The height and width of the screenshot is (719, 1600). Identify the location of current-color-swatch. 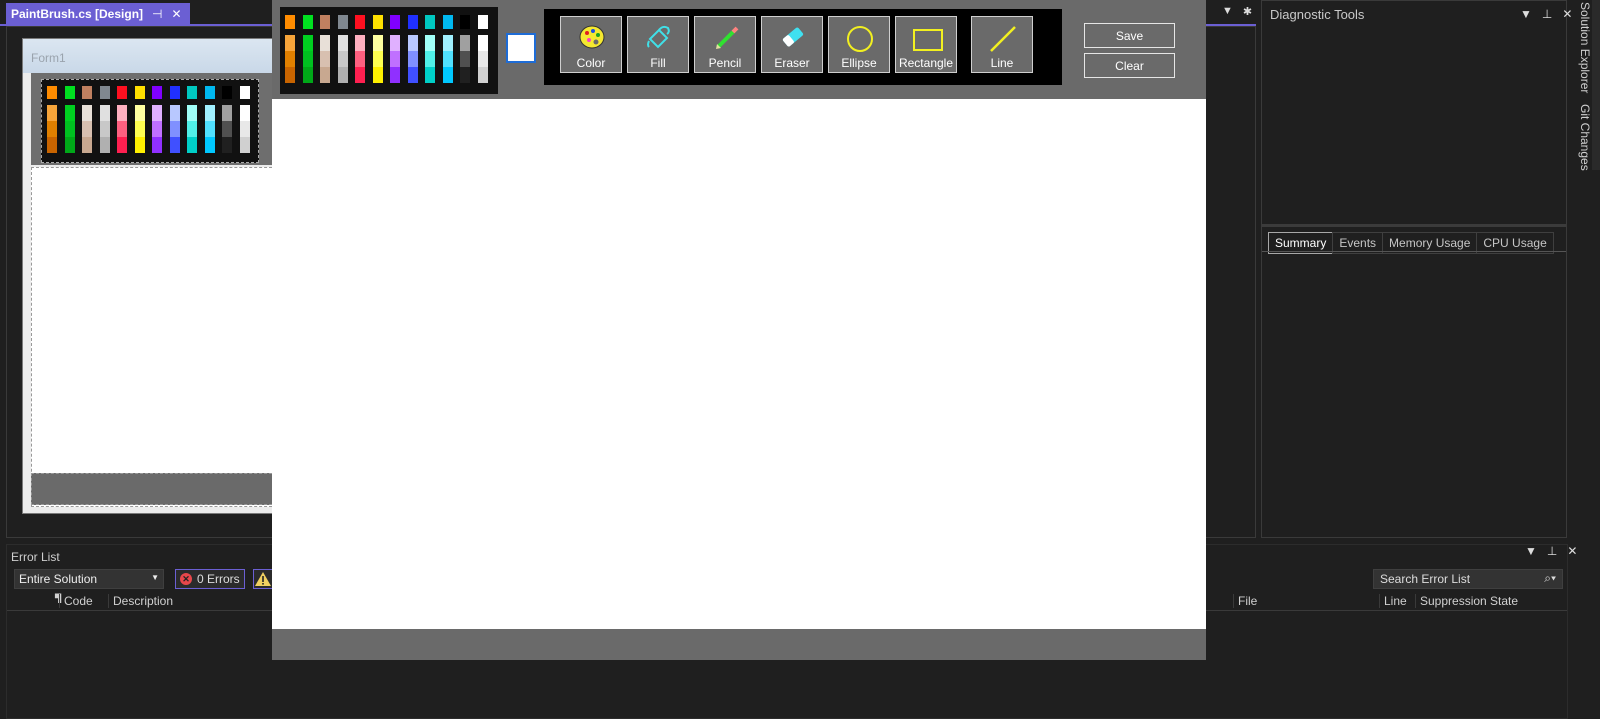
(521, 48).